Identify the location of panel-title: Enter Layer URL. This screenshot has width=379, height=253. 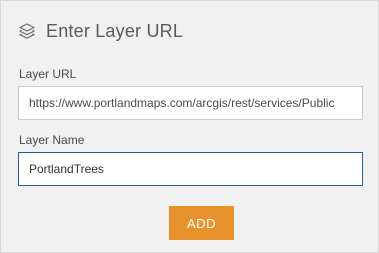
(115, 30).